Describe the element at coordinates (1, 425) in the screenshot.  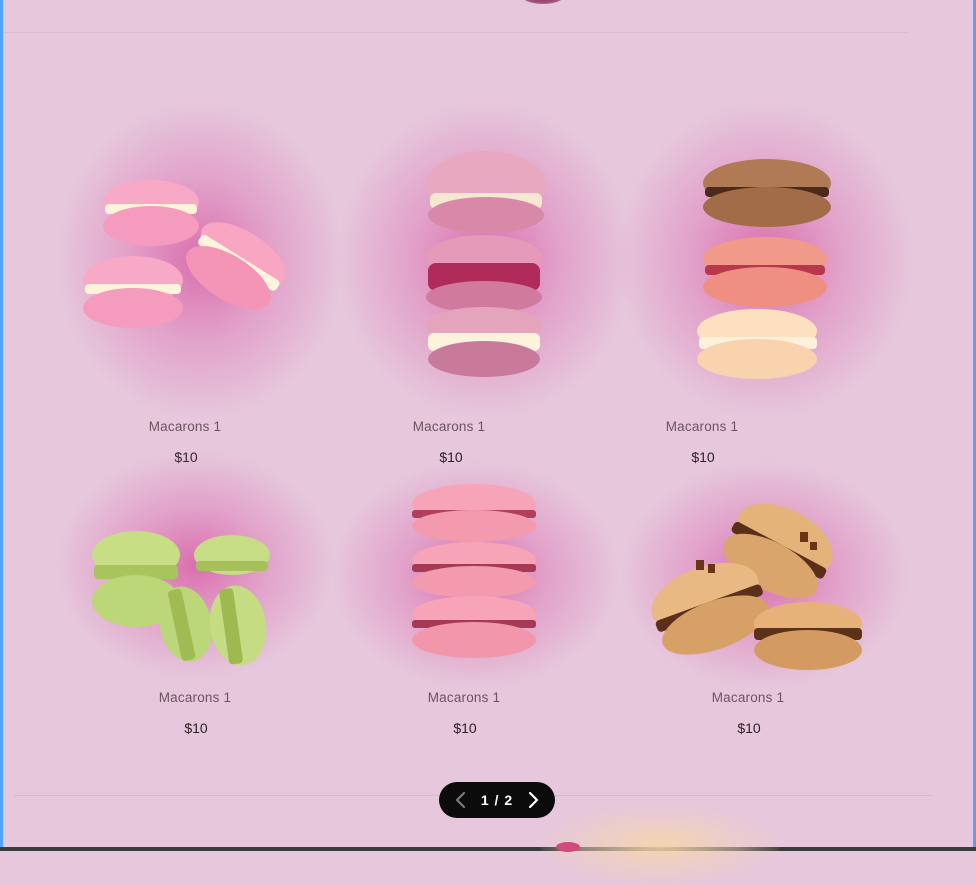
I see `window-frame-left` at that location.